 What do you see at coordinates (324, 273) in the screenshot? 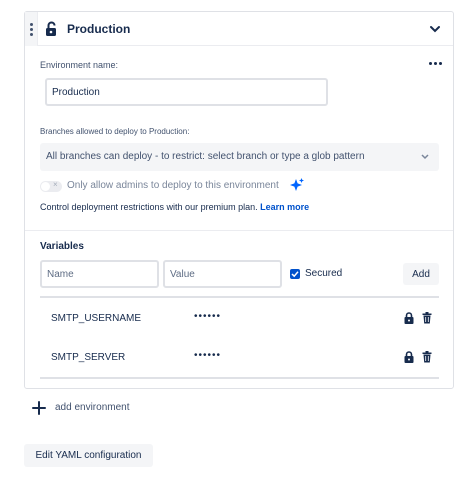
I see `secured-label: Secured` at bounding box center [324, 273].